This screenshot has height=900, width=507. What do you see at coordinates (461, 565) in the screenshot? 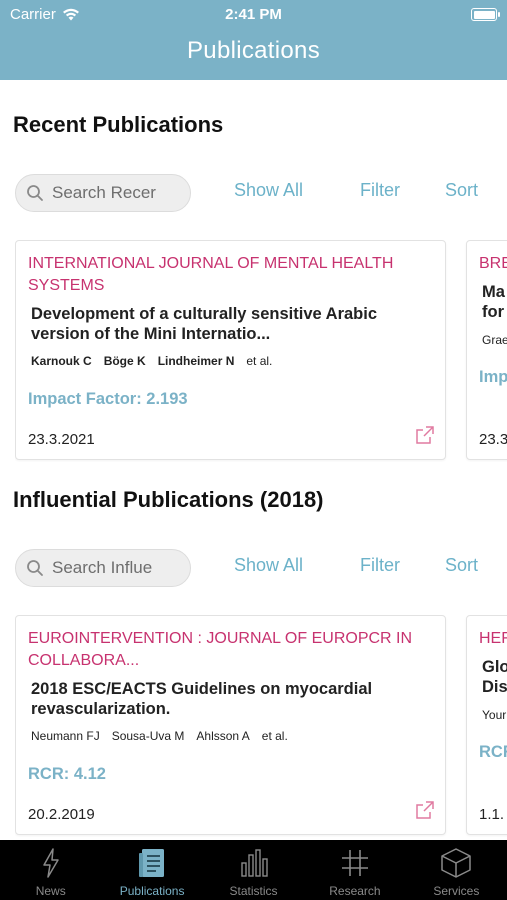
I see `sort-influential-button: Sort` at bounding box center [461, 565].